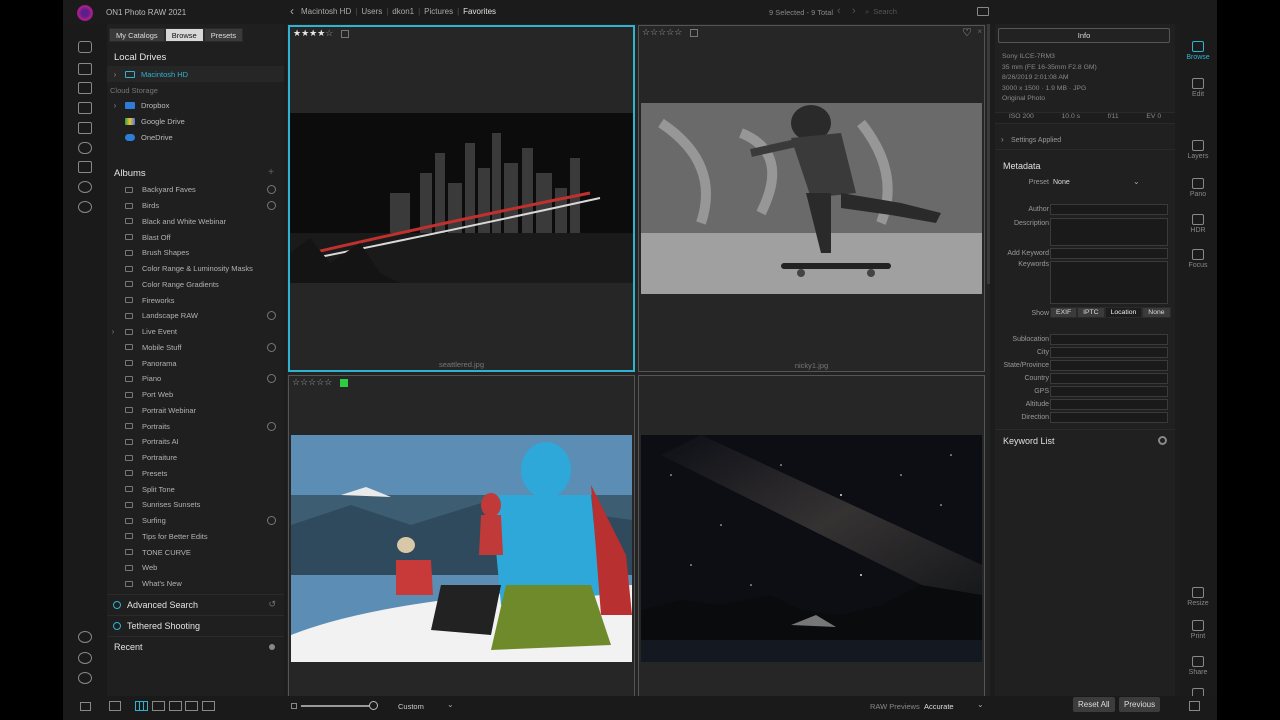 Image resolution: width=1280 pixels, height=720 pixels. I want to click on compare-icon, so click(115, 706).